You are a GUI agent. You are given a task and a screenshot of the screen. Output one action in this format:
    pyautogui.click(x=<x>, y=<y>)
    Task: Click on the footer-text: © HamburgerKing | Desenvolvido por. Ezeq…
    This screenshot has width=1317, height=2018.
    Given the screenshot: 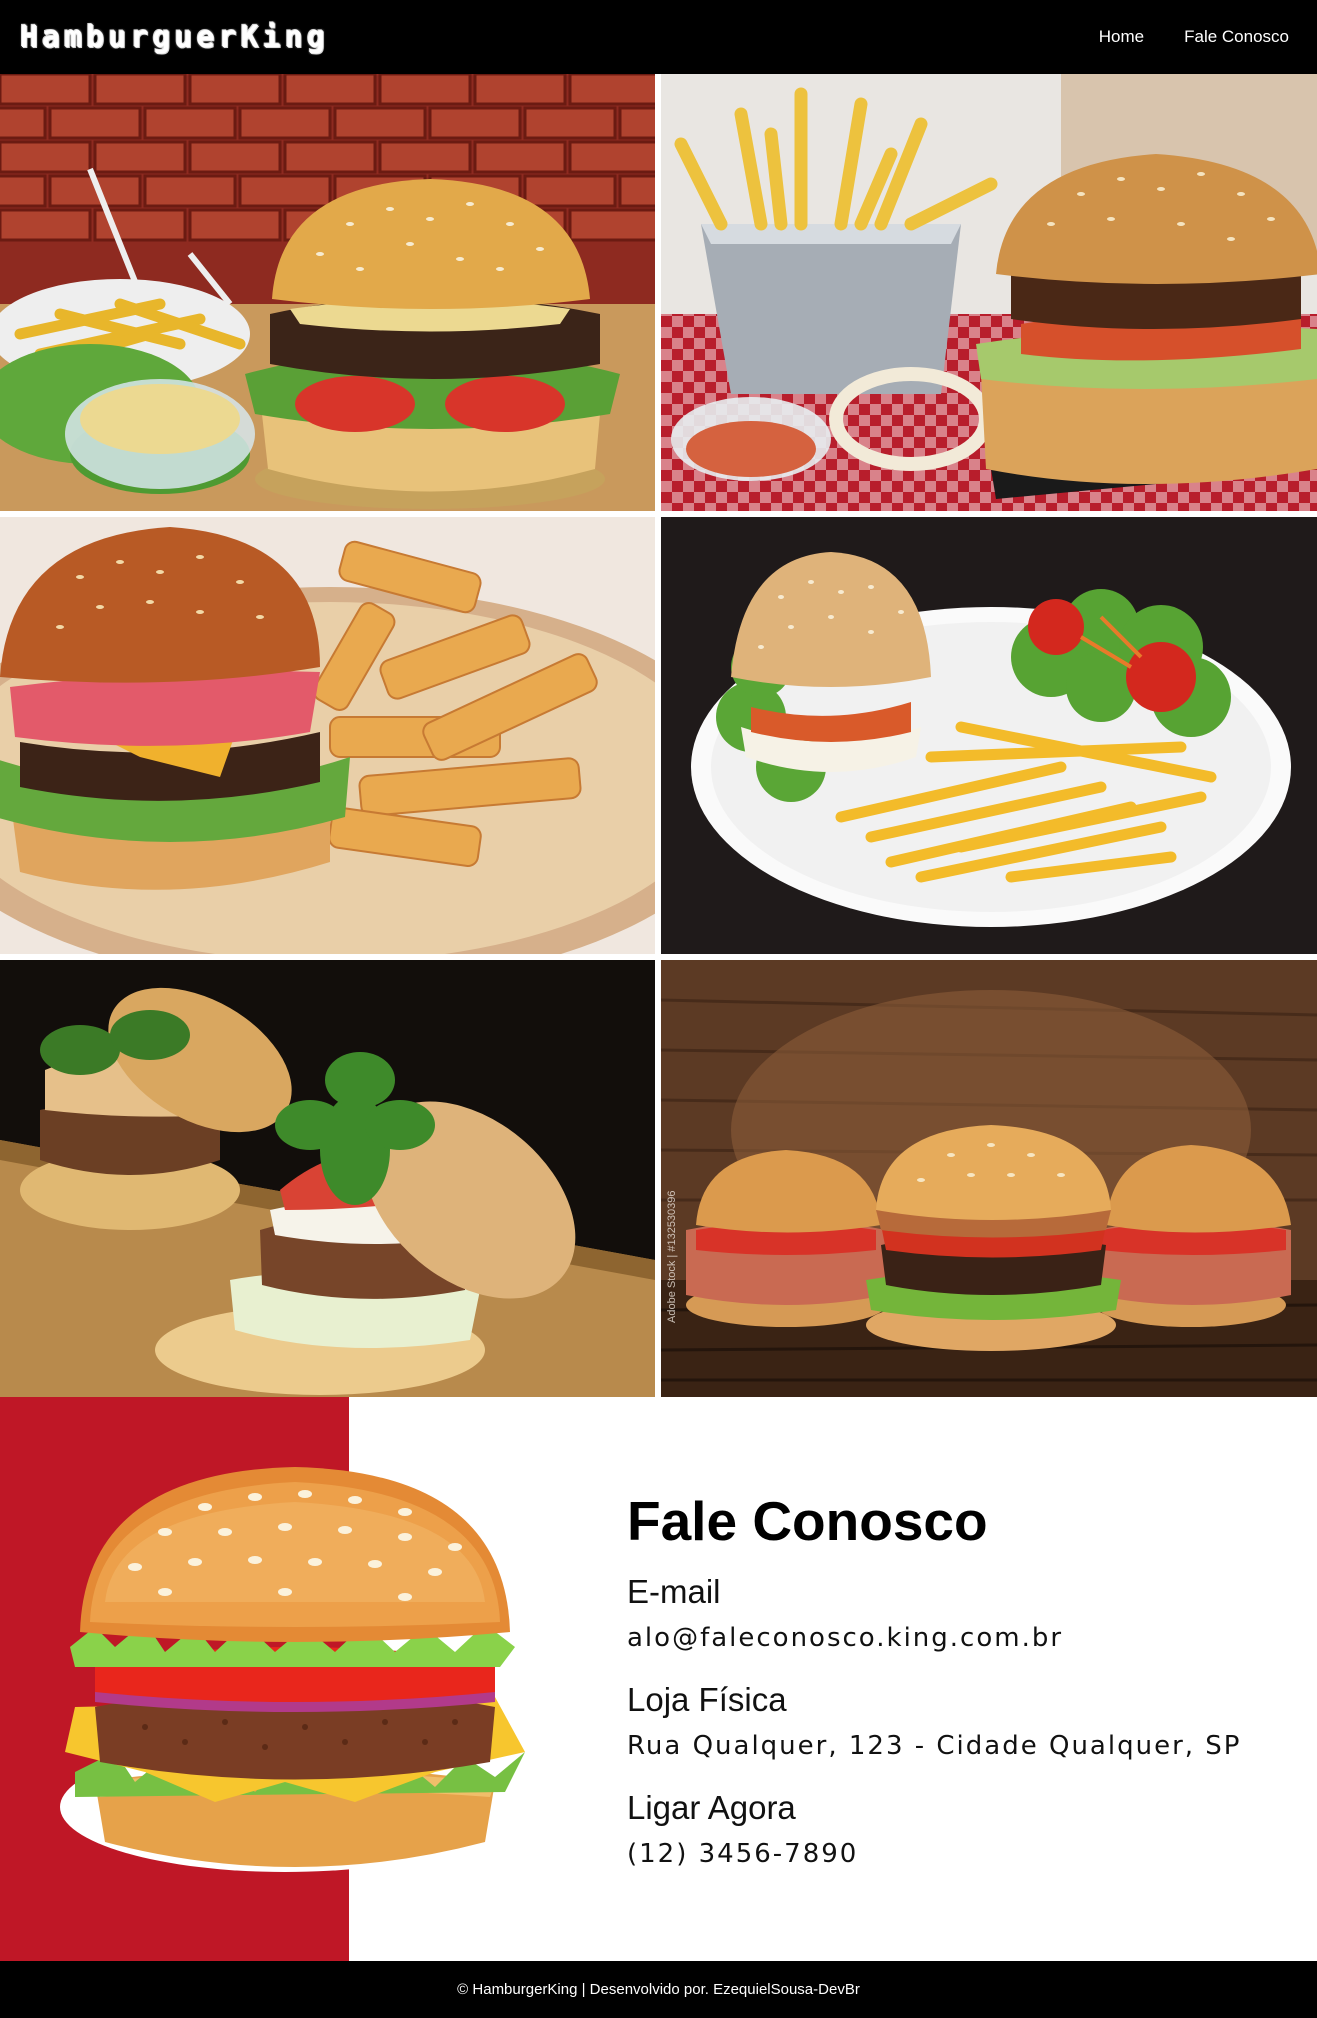 What is the action you would take?
    pyautogui.click(x=658, y=1989)
    